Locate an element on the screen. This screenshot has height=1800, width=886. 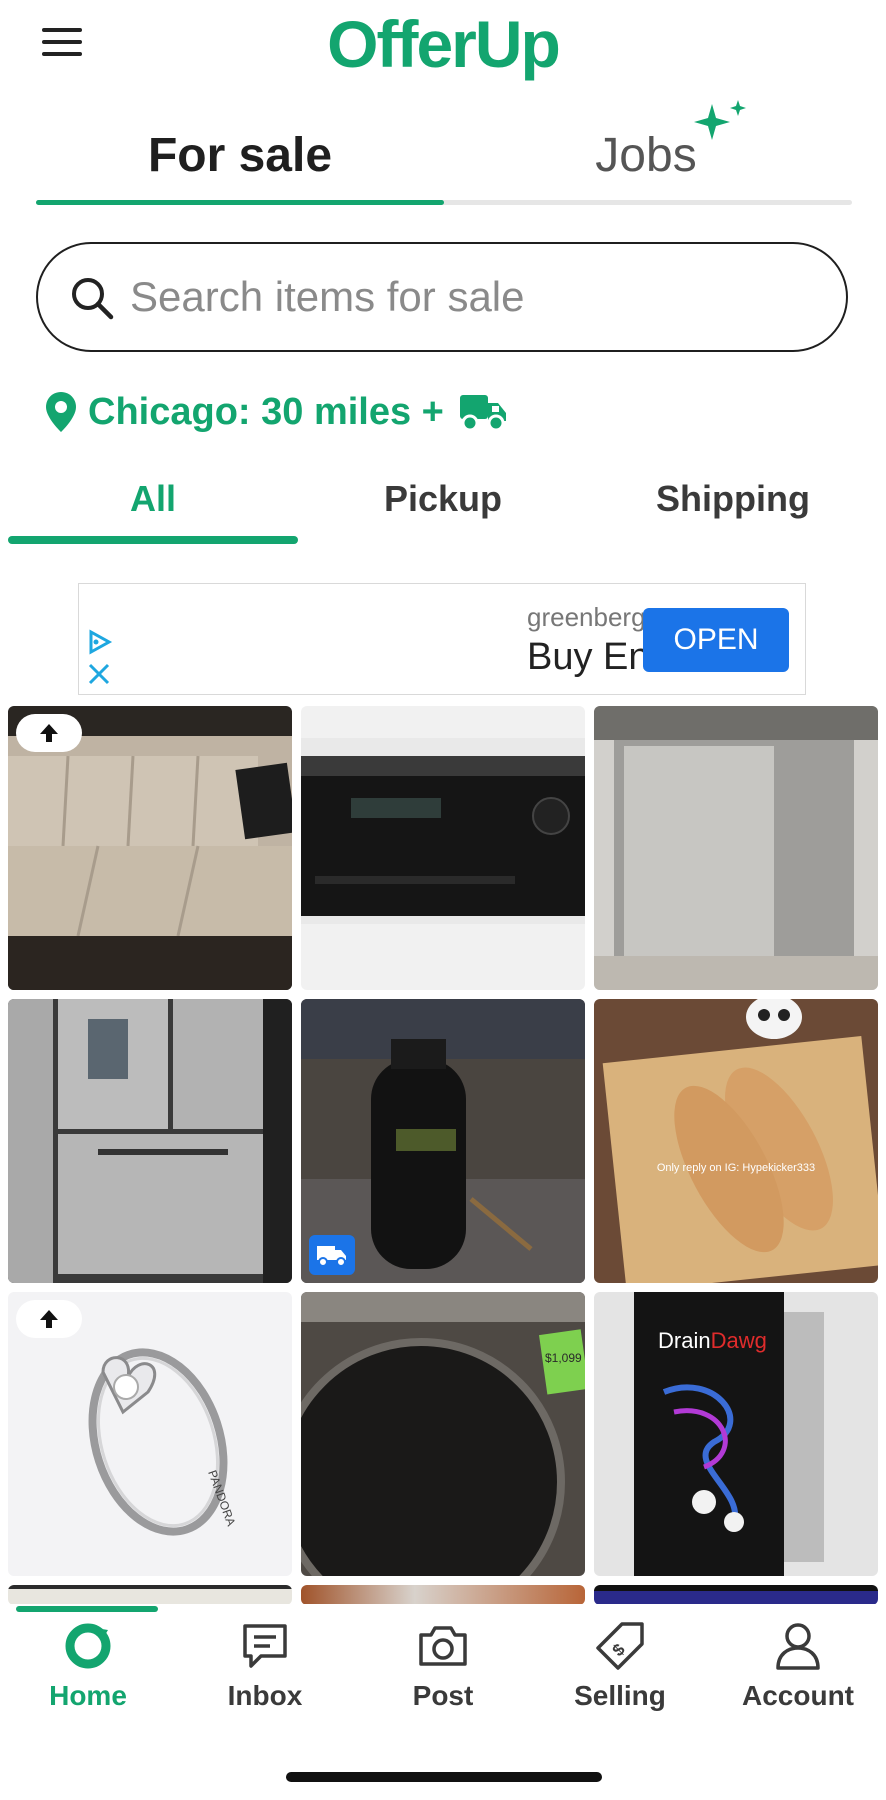
drain-cleaner-brand-a: Drain is located at coordinates (684, 1340).